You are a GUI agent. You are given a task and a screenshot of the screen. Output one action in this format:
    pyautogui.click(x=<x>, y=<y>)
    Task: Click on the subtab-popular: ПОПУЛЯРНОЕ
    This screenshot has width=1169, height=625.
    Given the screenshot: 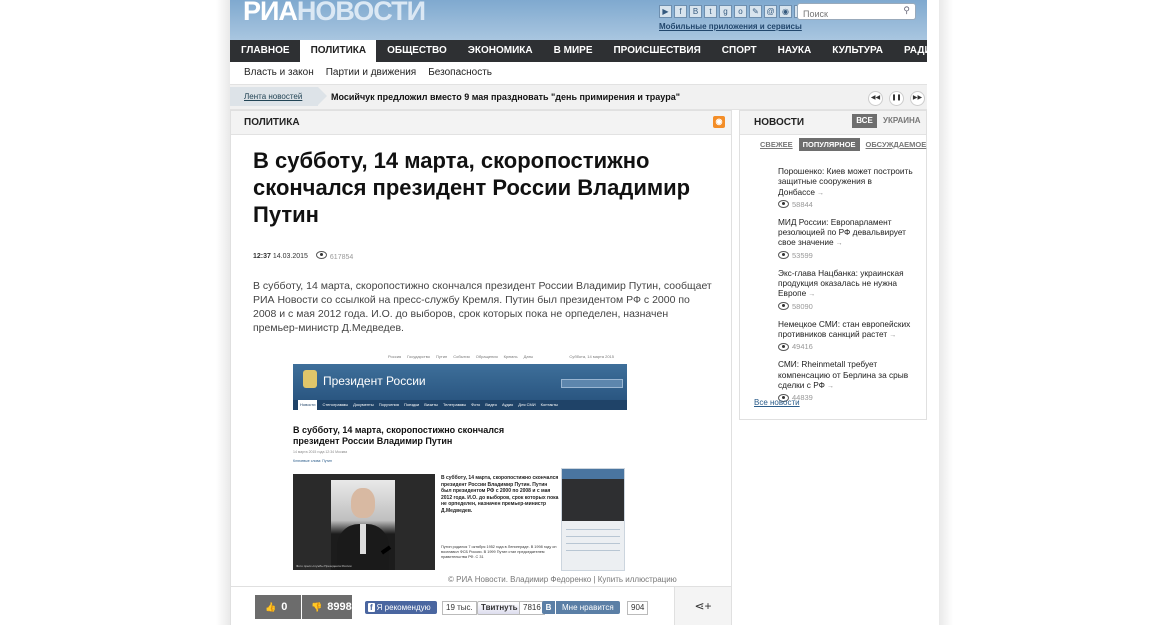 What is the action you would take?
    pyautogui.click(x=829, y=144)
    